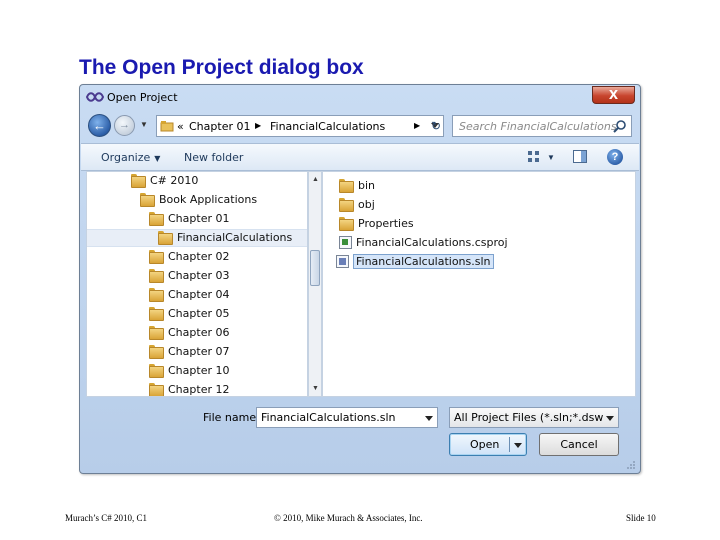 This screenshot has width=720, height=540. Describe the element at coordinates (386, 223) in the screenshot. I see `file-item-label: Properties` at that location.